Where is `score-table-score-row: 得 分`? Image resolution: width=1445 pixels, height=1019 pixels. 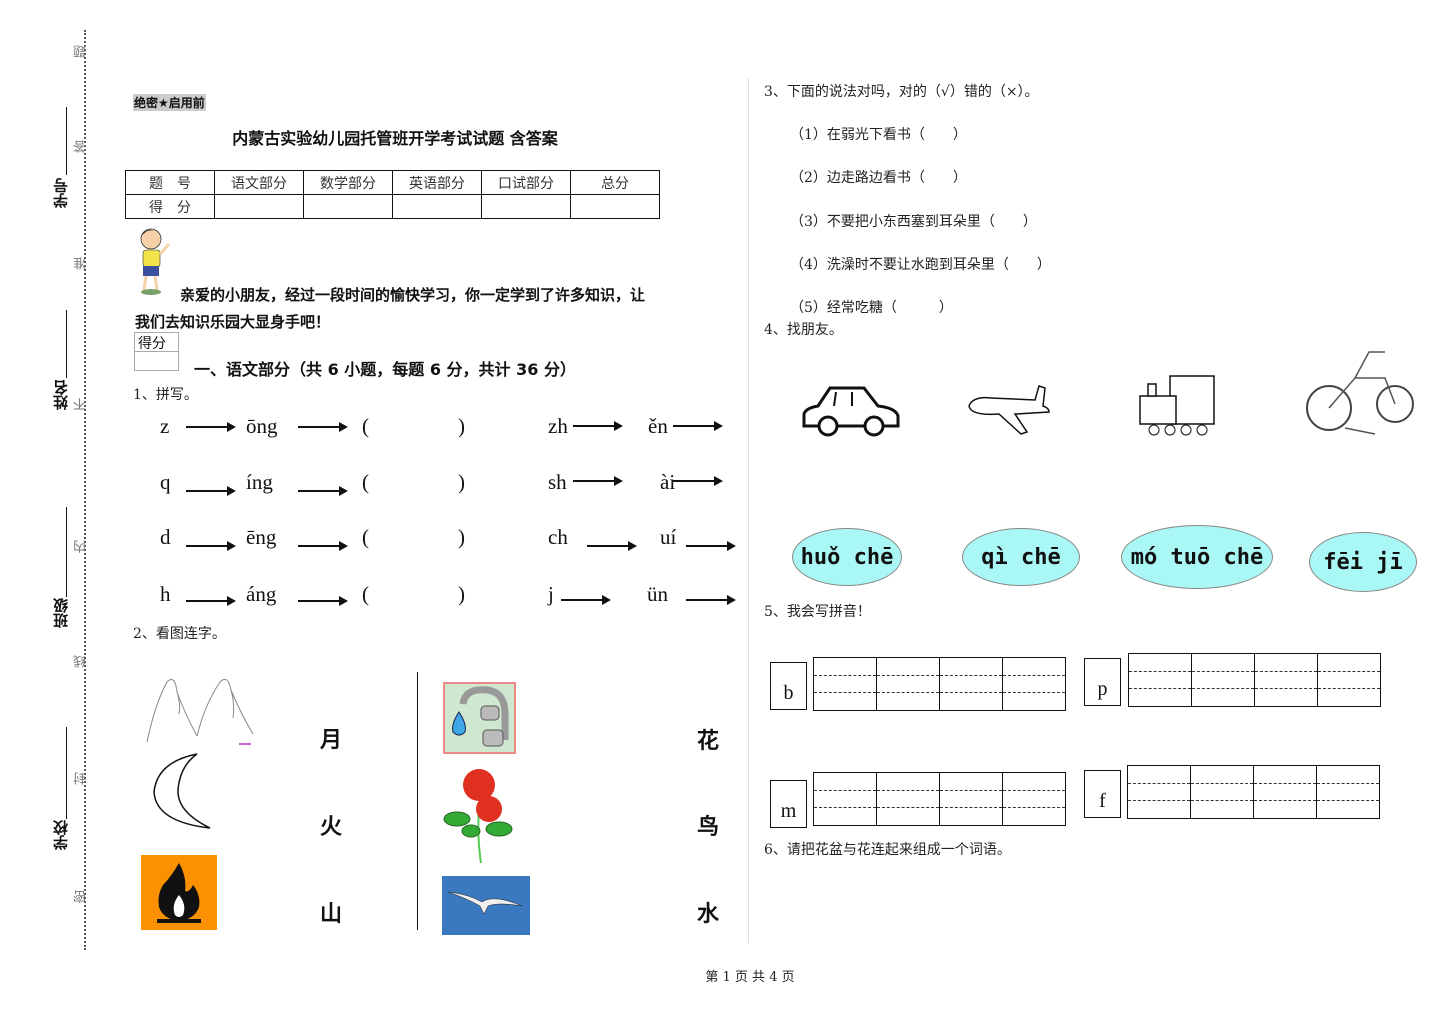 score-table-score-row: 得 分 is located at coordinates (392, 206).